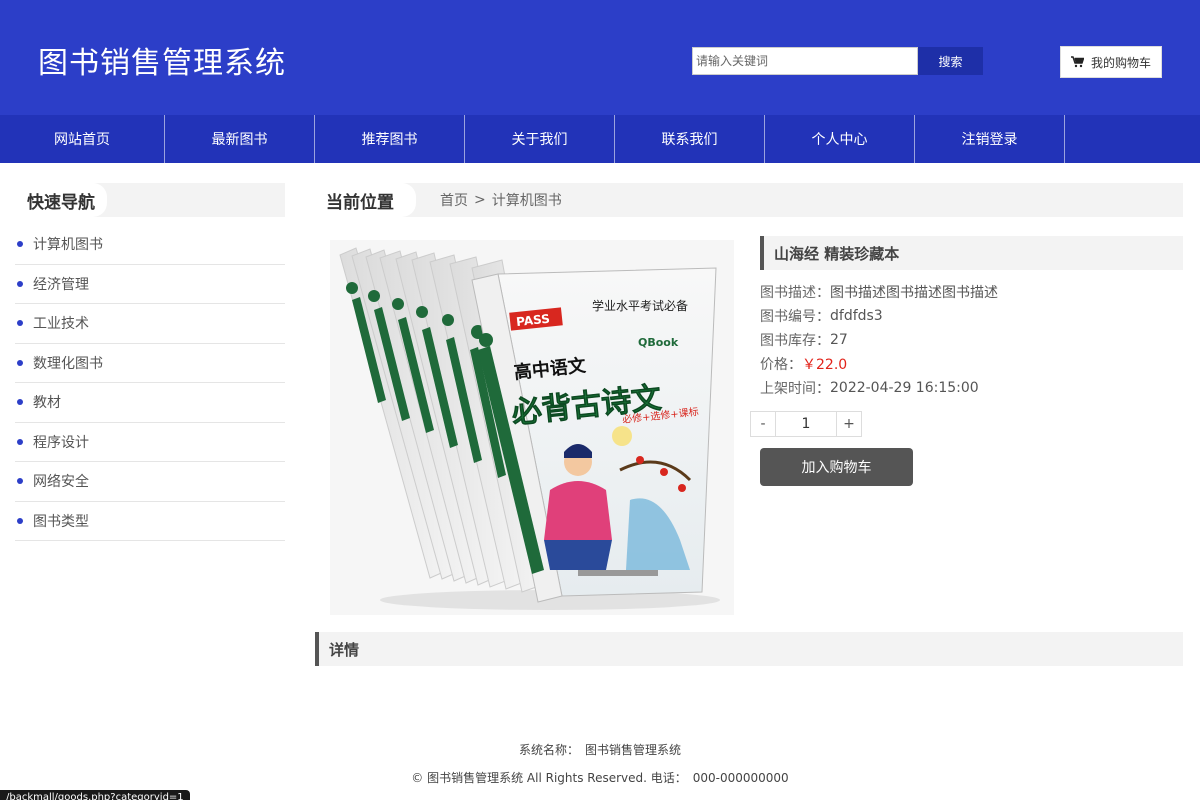  I want to click on category-item: 程序设计, so click(150, 442).